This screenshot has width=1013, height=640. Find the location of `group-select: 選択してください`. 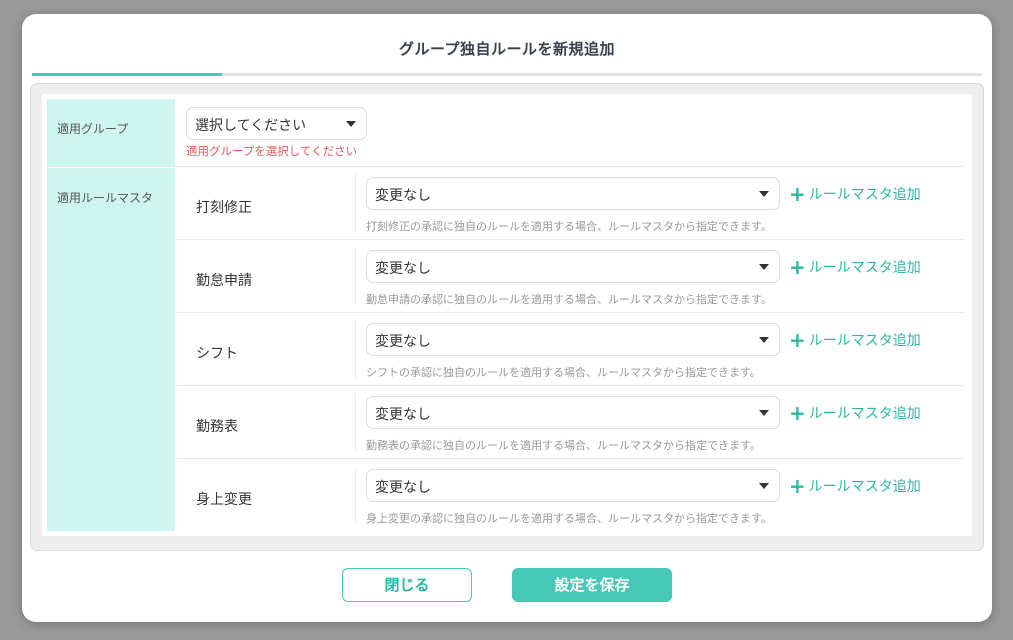

group-select: 選択してください is located at coordinates (276, 123).